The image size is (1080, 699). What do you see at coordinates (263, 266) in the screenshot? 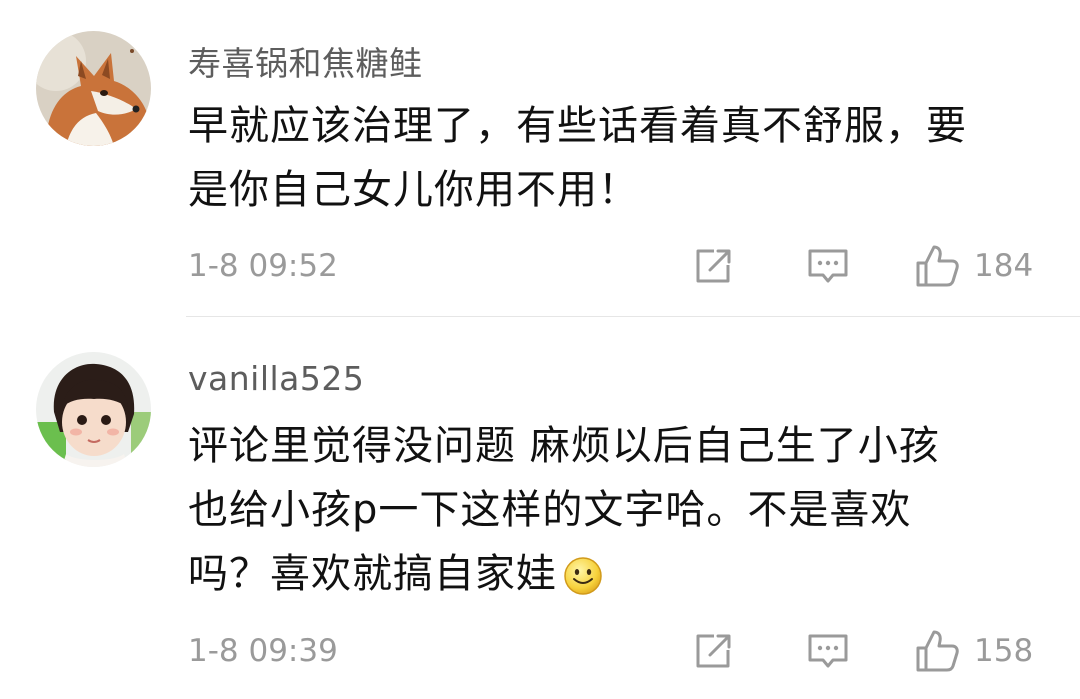
I see `timestamp: 1-8 09:52` at bounding box center [263, 266].